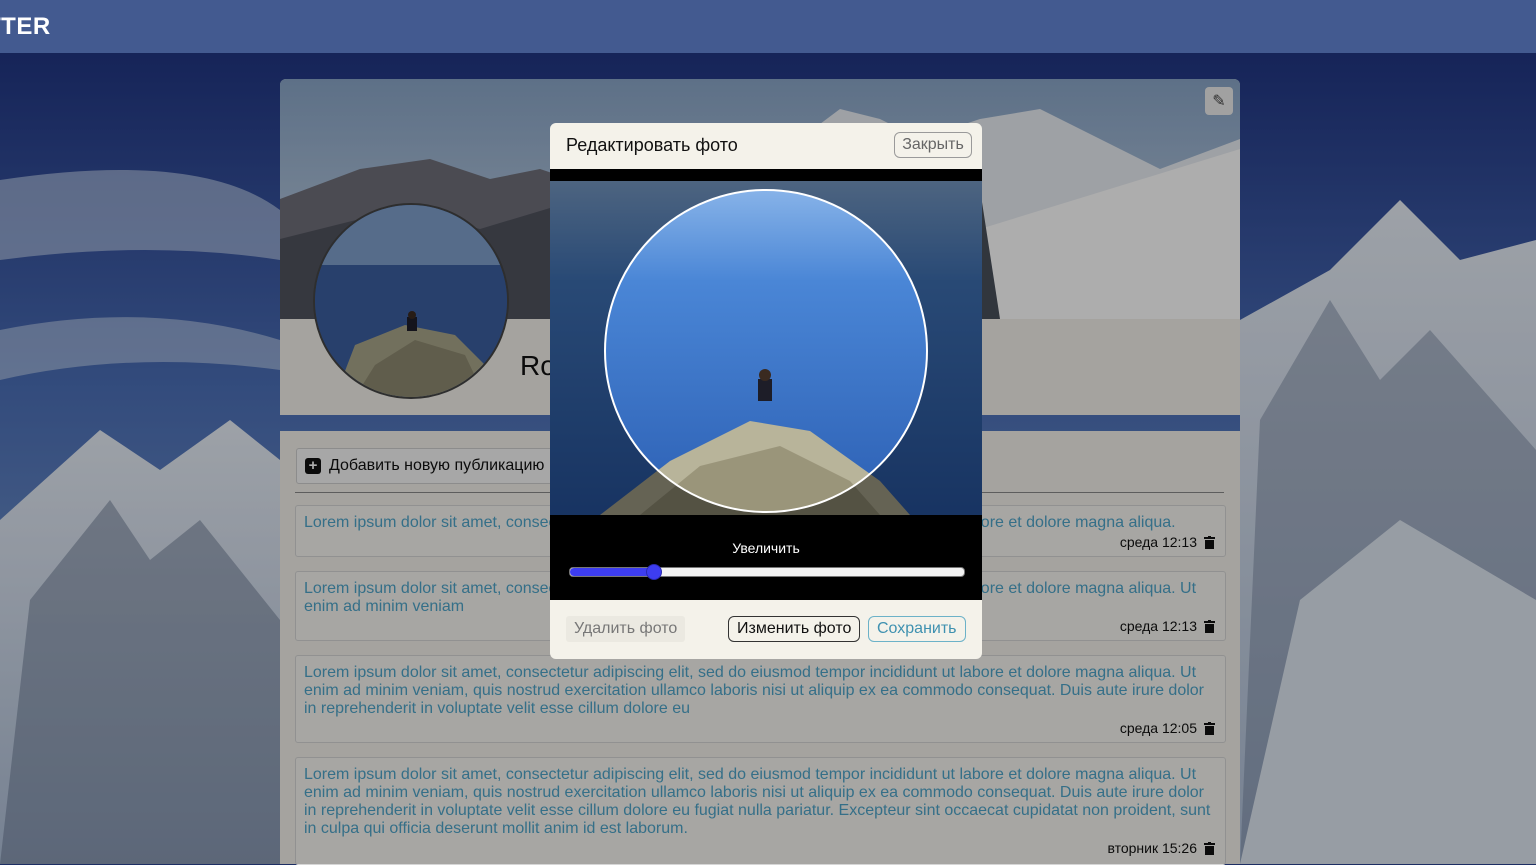 The image size is (1536, 865). What do you see at coordinates (768, 26) in the screenshot?
I see `top-navigation-bar: TTER` at bounding box center [768, 26].